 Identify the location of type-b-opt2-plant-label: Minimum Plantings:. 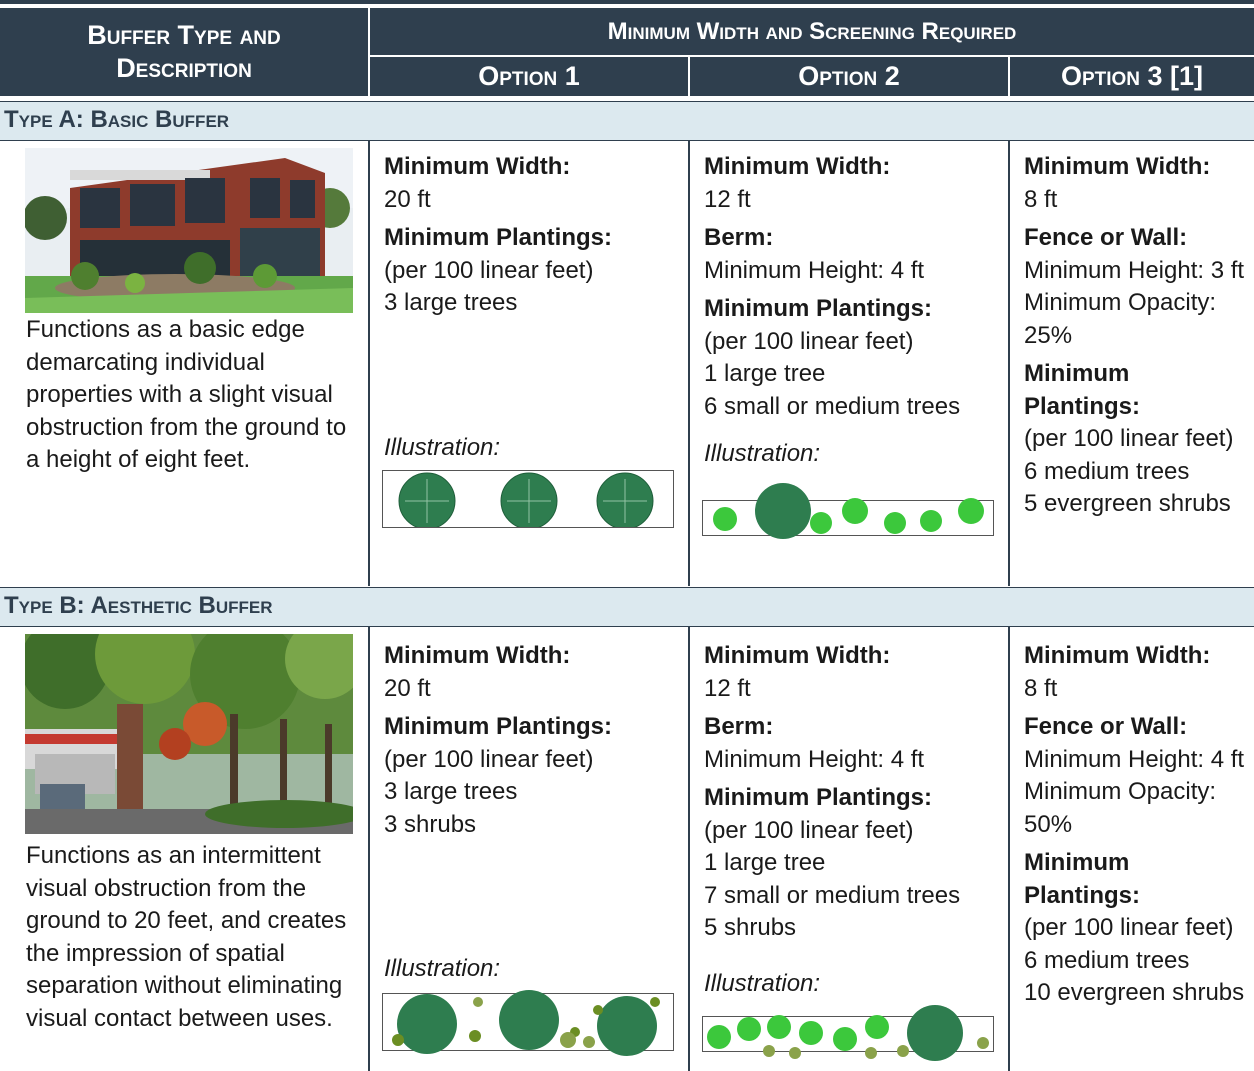
(818, 797).